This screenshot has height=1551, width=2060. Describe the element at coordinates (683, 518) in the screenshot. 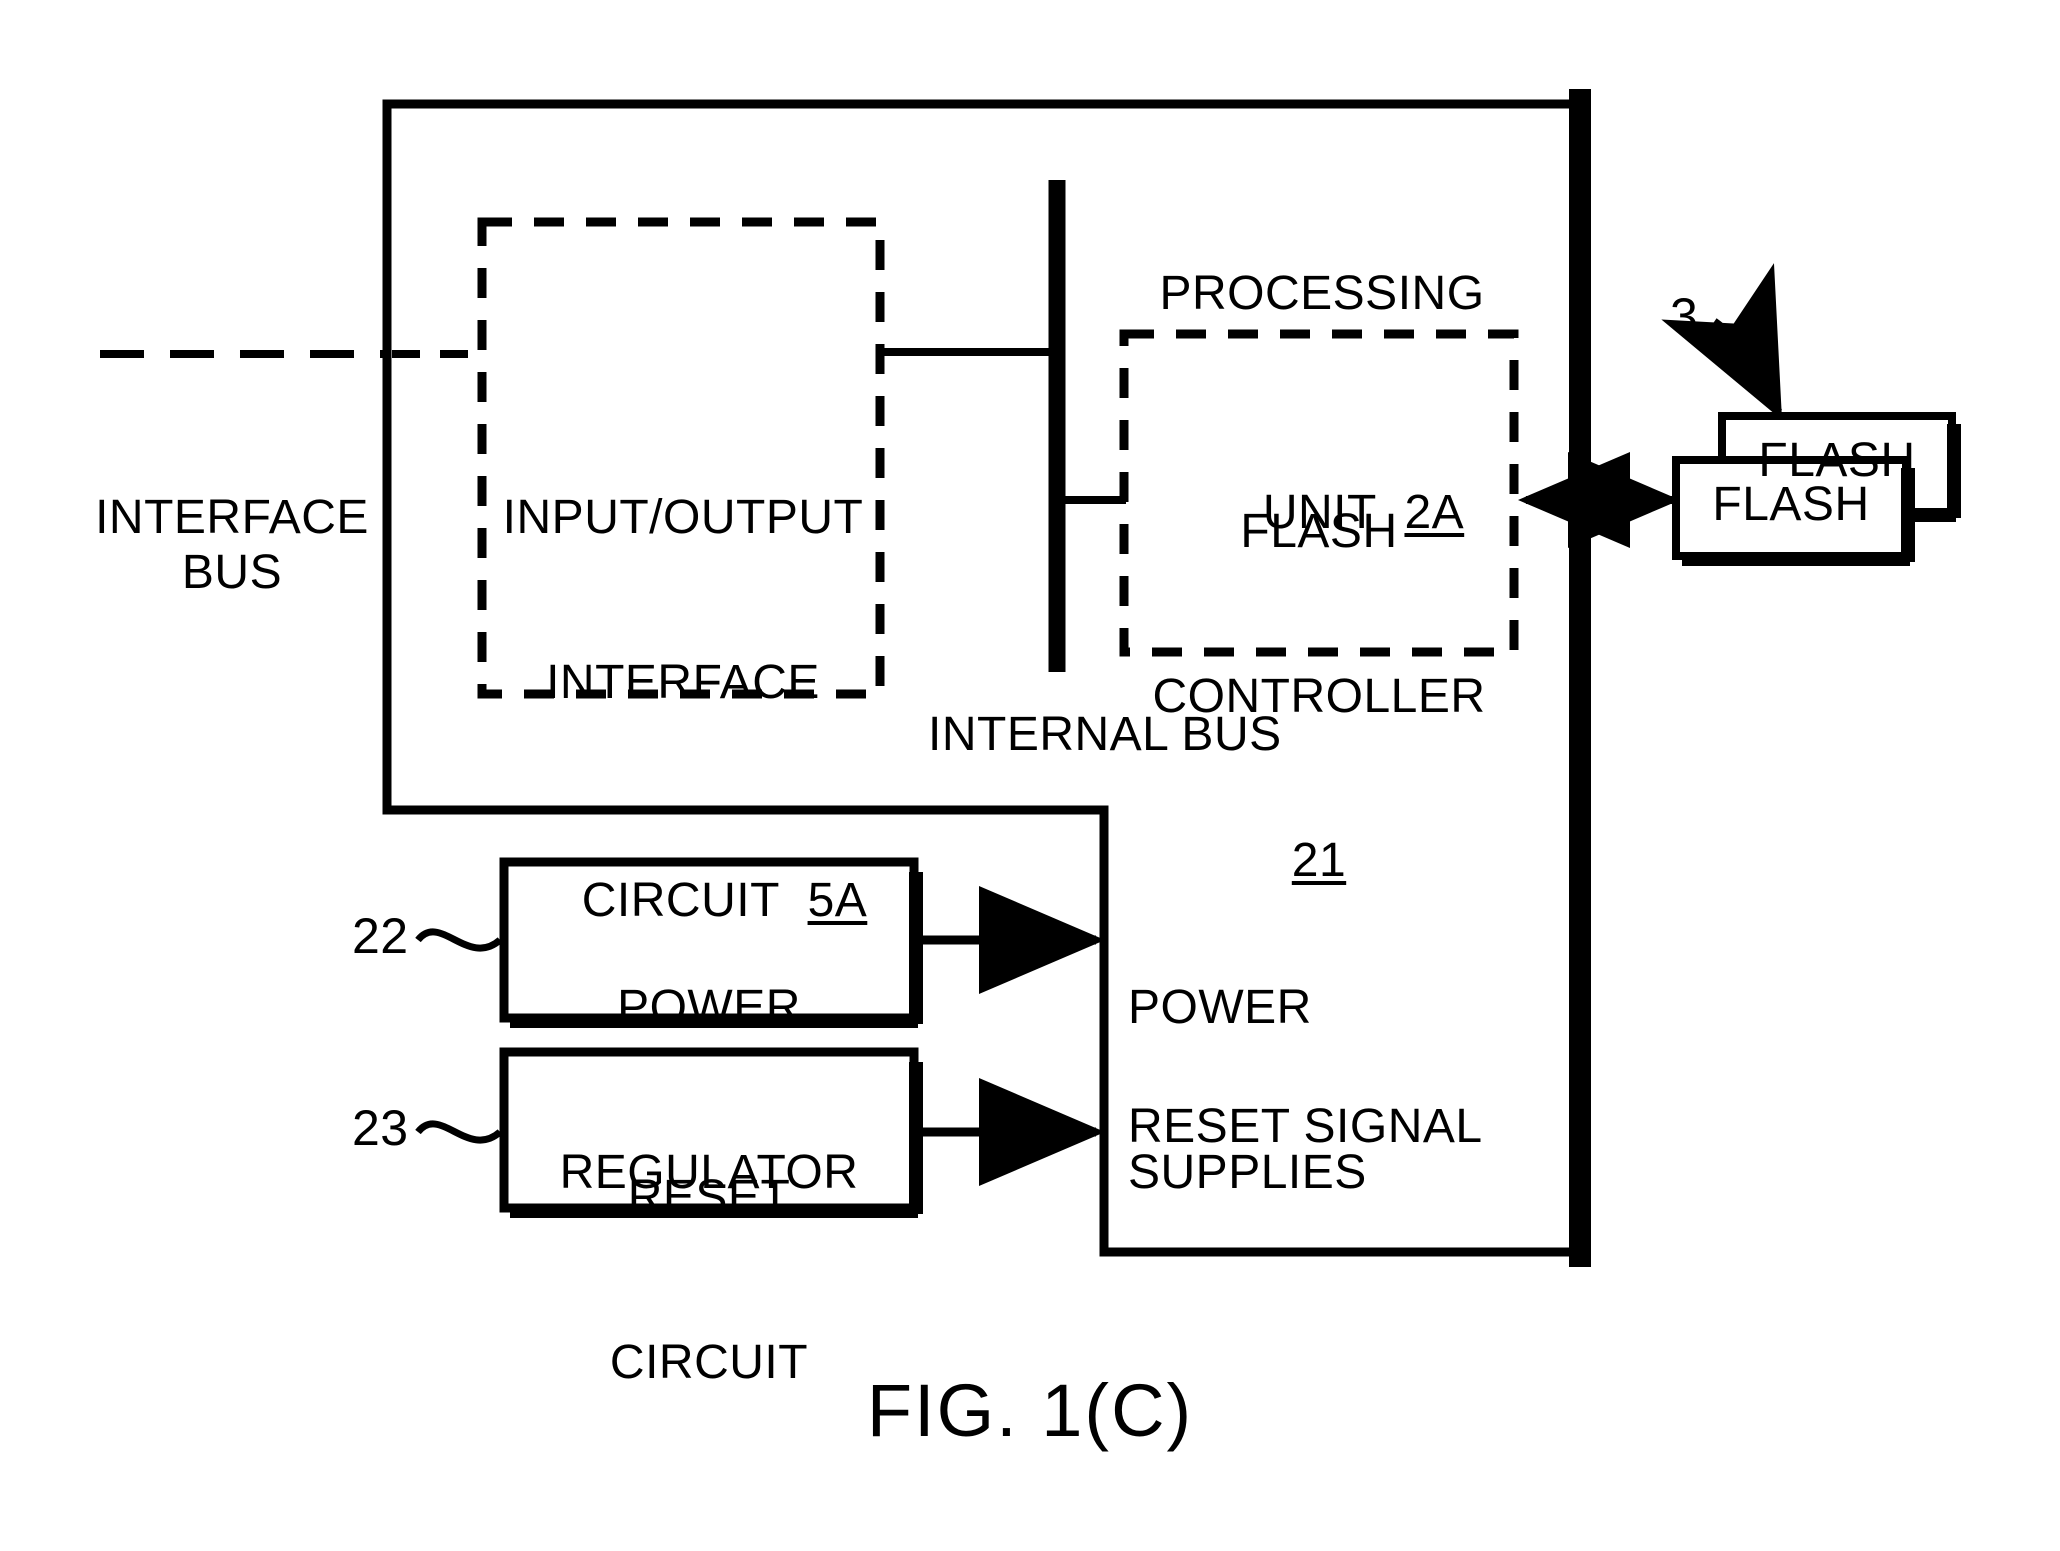

I see `io-interface-line-1: INPUT/OUTPUT` at that location.